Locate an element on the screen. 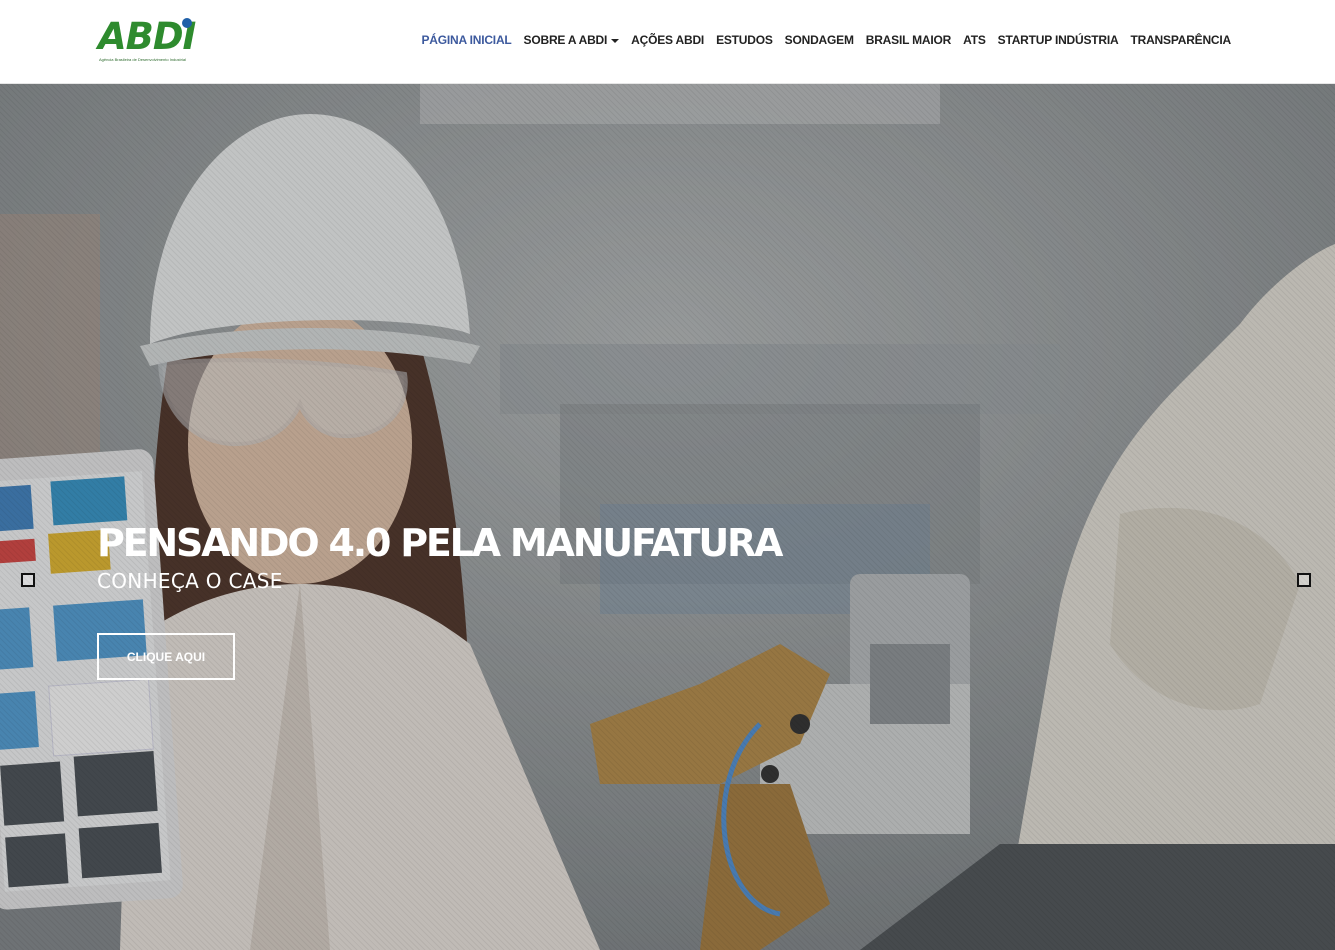 The image size is (1335, 950). nav-item-startup-industria: STARTUP INDÚSTRIA is located at coordinates (1058, 40).